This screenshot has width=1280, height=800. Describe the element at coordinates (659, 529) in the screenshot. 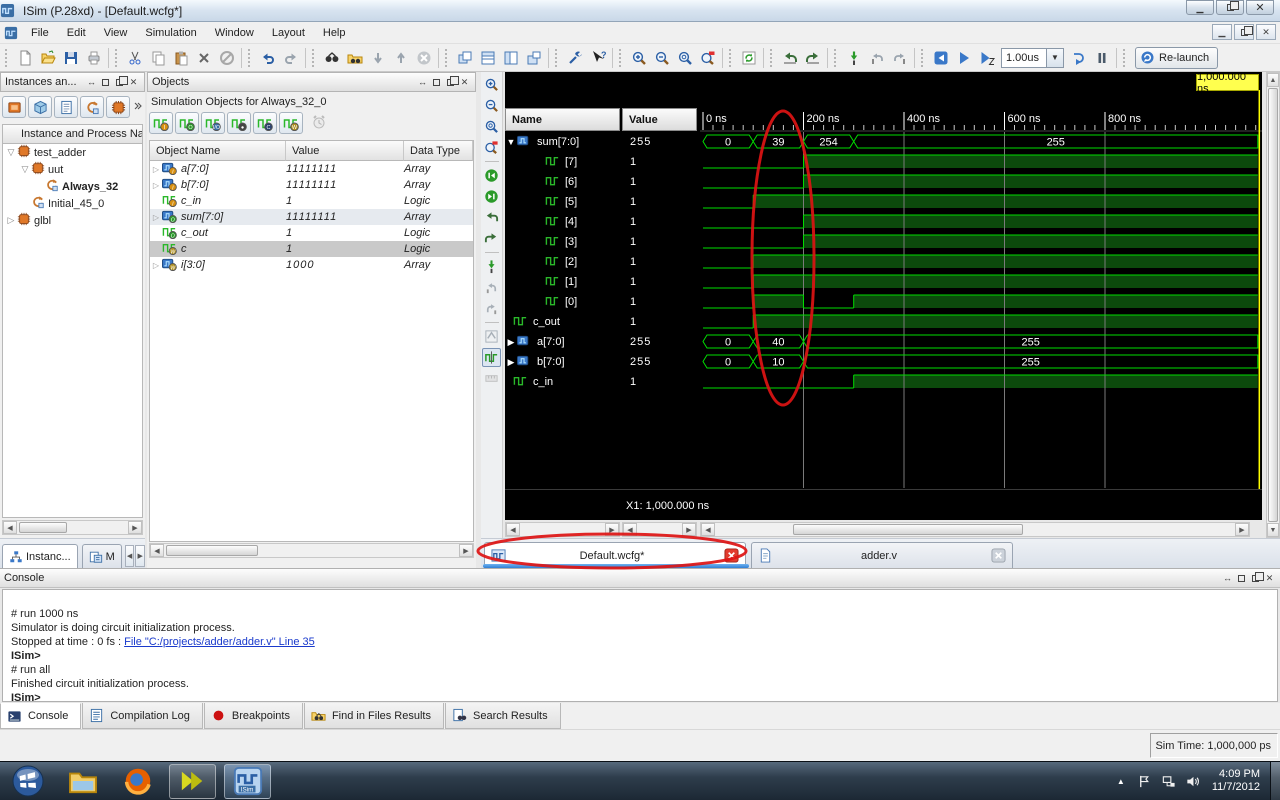

I see `wave-value-hscrollbar: ◀ ▶` at that location.